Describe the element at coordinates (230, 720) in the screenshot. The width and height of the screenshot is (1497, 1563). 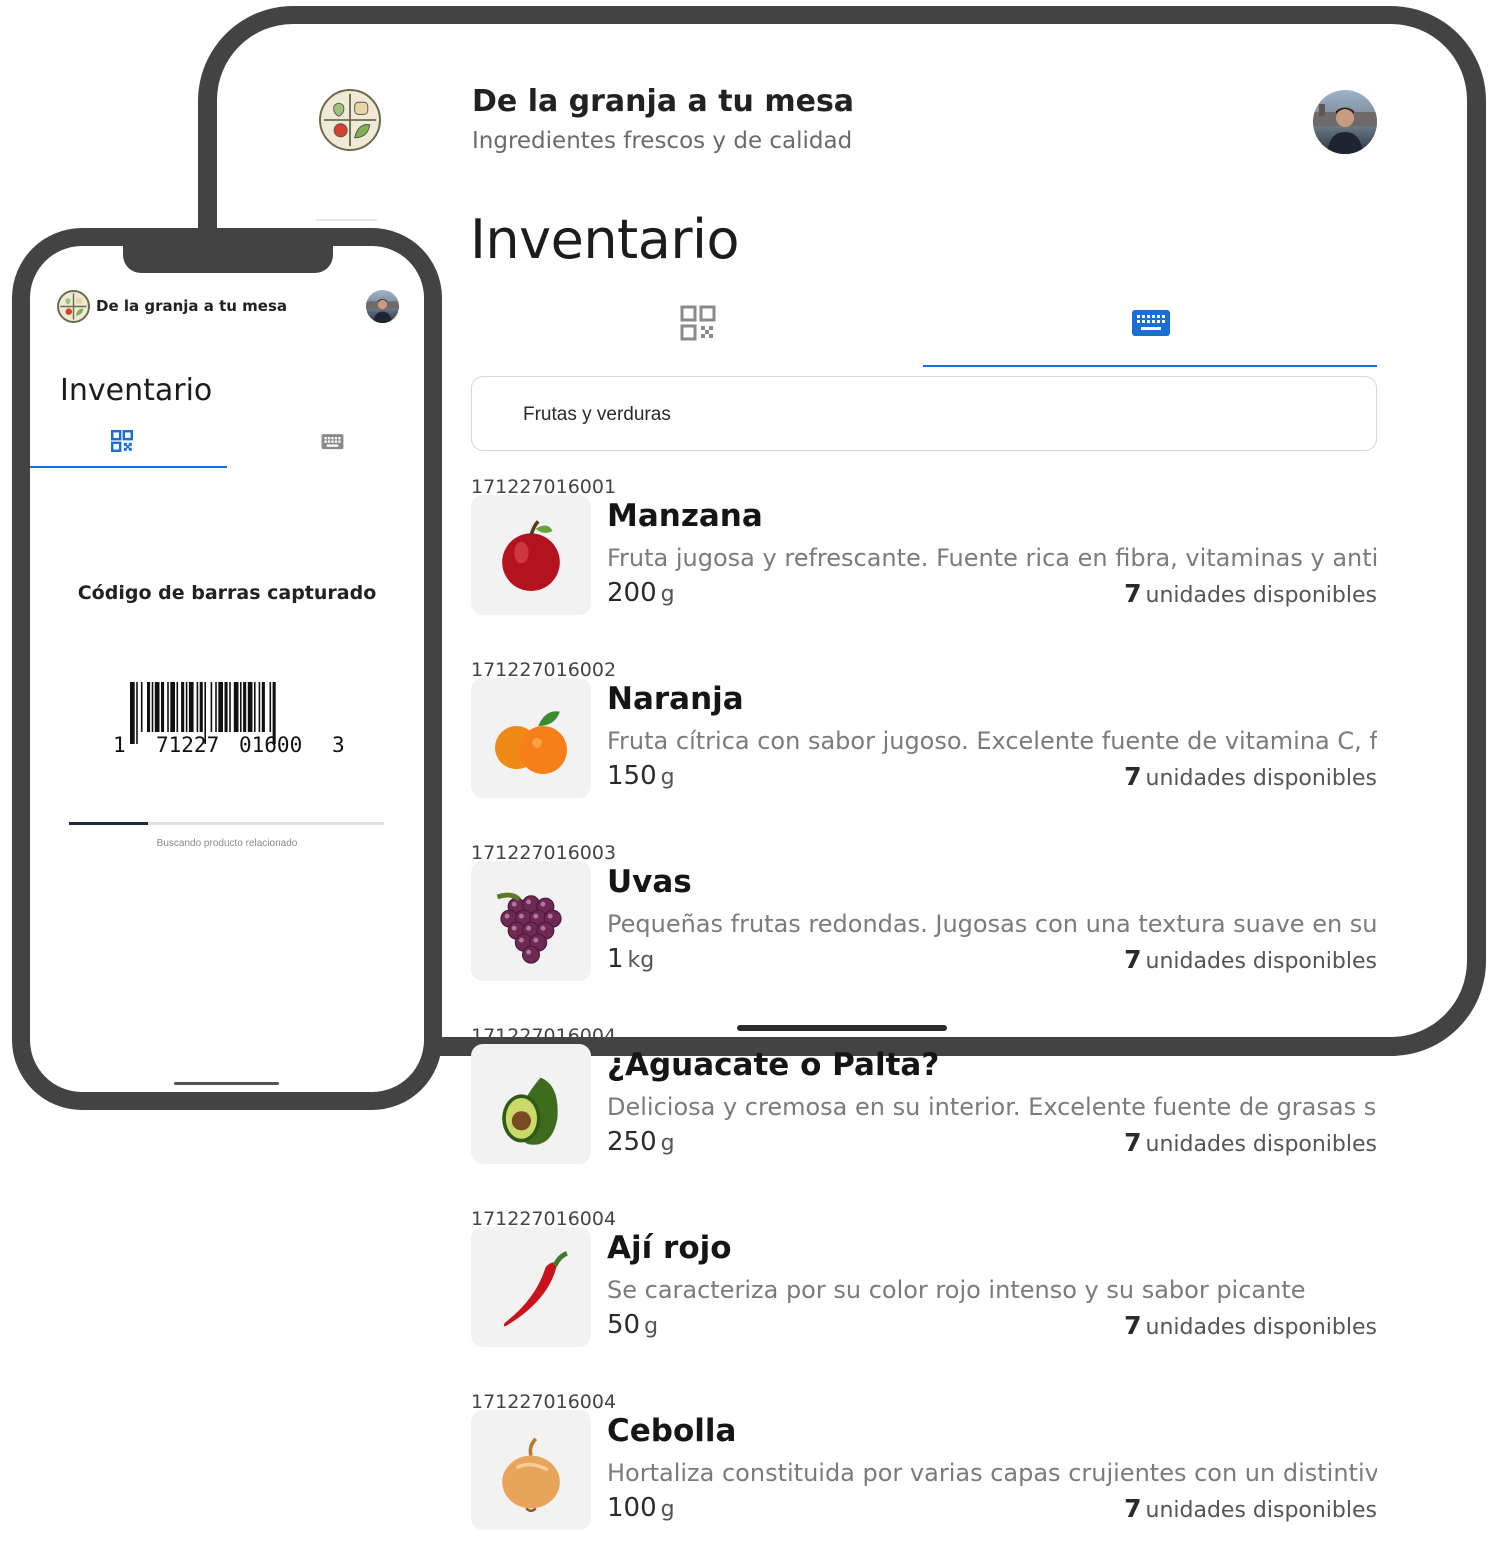
I see `captured-barcode: 1 71227 01600 3` at that location.